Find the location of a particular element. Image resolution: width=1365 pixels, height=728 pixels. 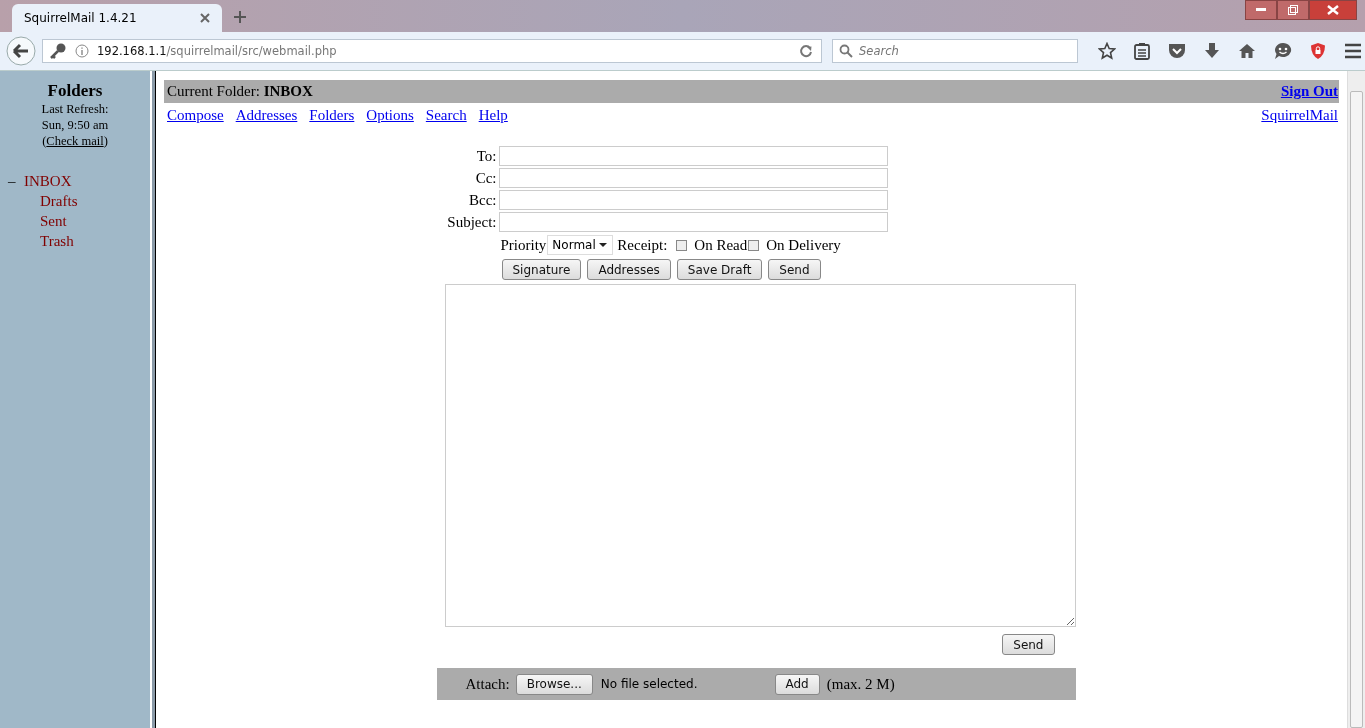

add-button: Add is located at coordinates (797, 684).